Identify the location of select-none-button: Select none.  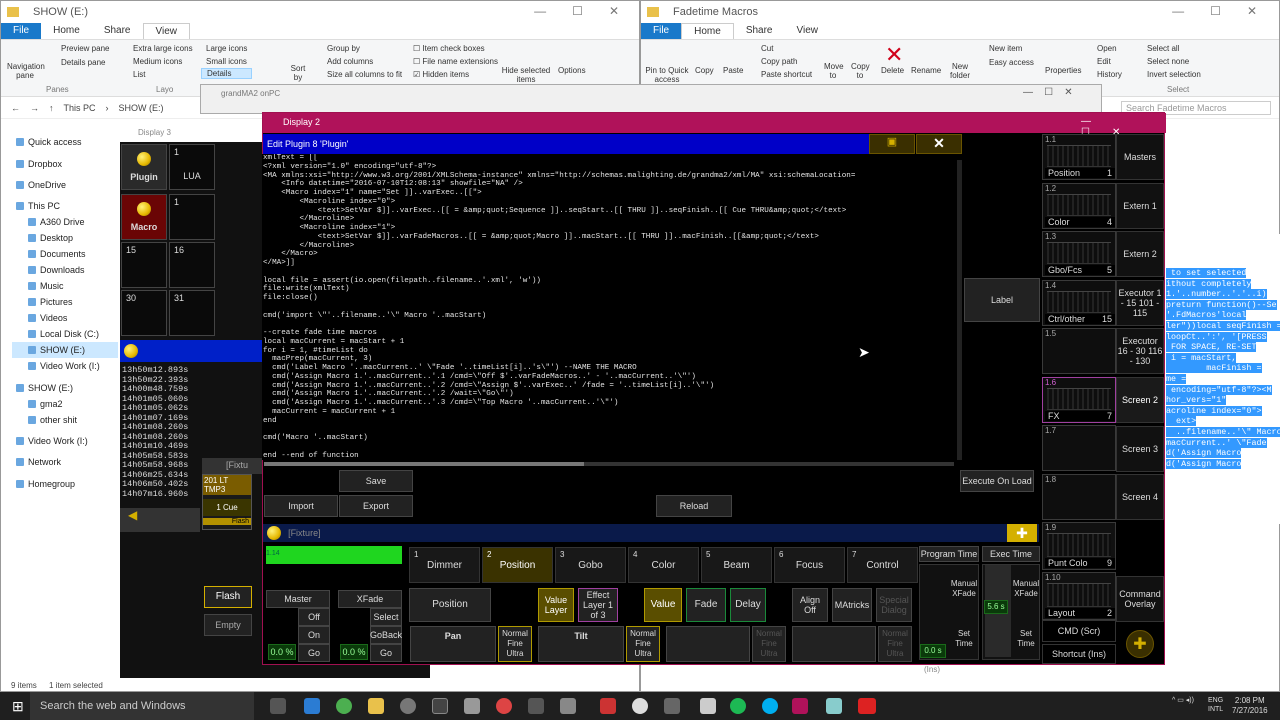
(1168, 61).